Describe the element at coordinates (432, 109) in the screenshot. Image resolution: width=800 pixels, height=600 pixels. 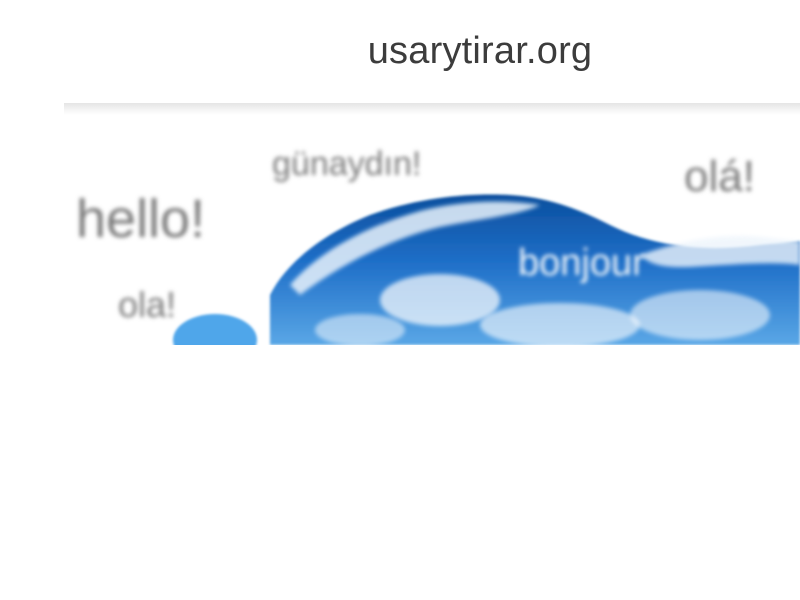
I see `address-bar-shadow` at that location.